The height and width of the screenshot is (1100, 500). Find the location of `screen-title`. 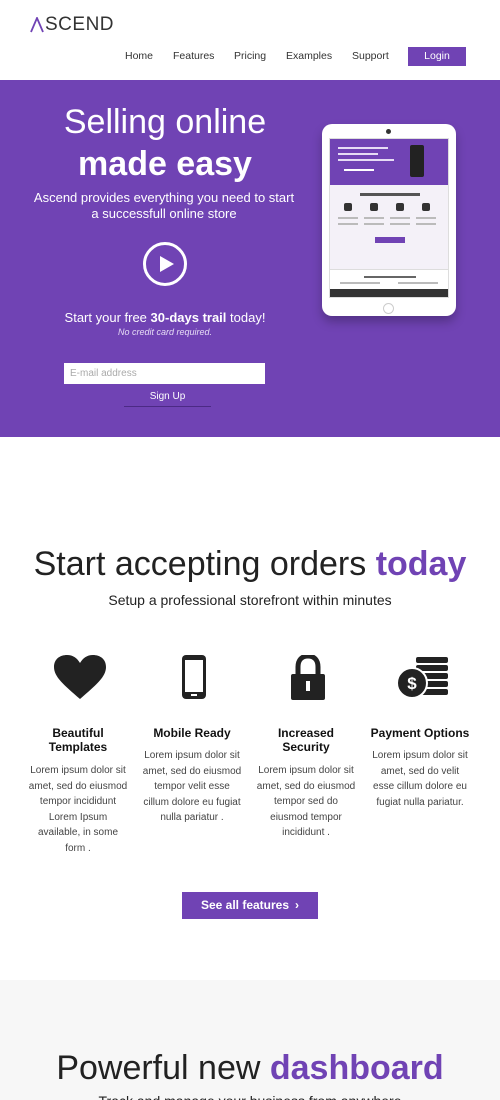

screen-title is located at coordinates (390, 194).